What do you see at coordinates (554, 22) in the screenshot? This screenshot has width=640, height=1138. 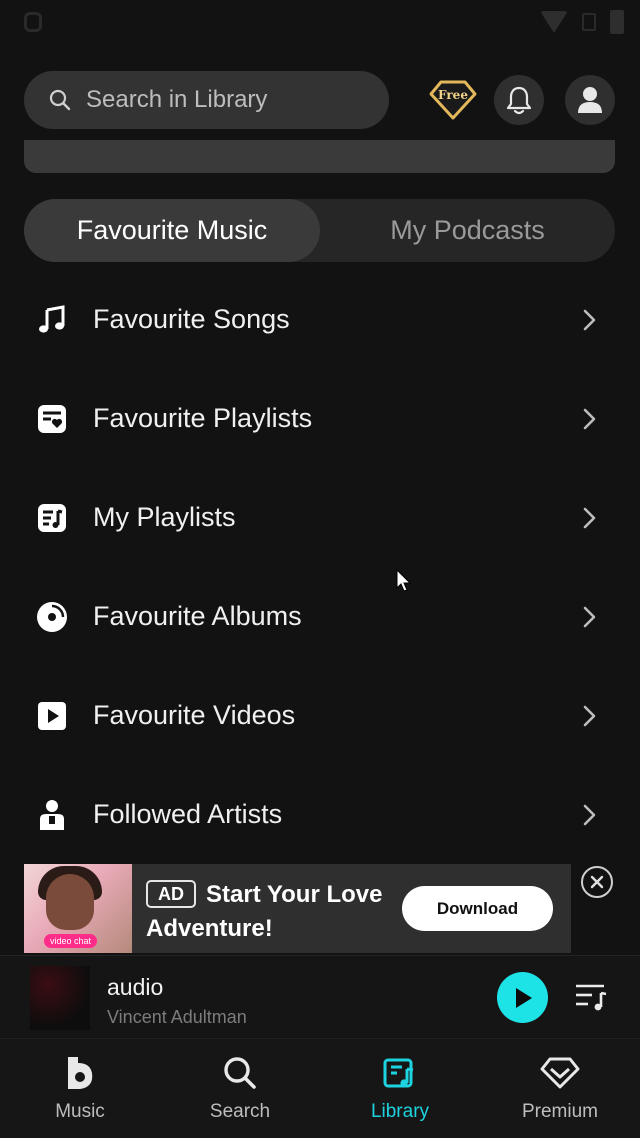 I see `wifi-icon` at bounding box center [554, 22].